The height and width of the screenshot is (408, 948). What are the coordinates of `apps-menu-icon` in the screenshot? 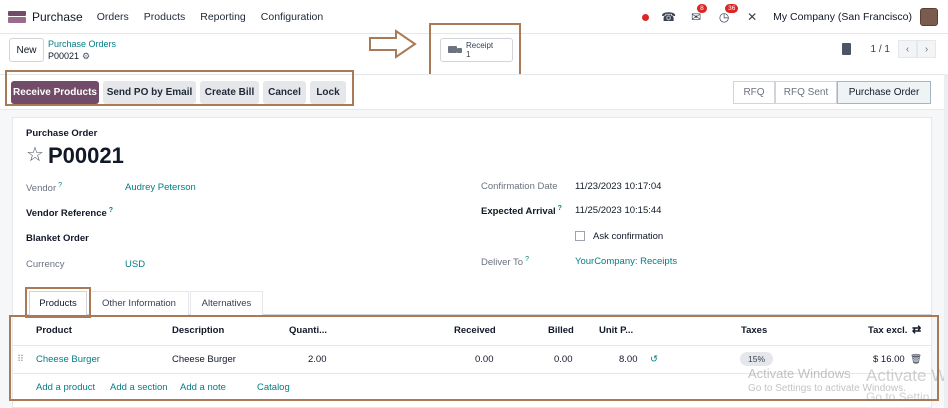 It's located at (17, 16).